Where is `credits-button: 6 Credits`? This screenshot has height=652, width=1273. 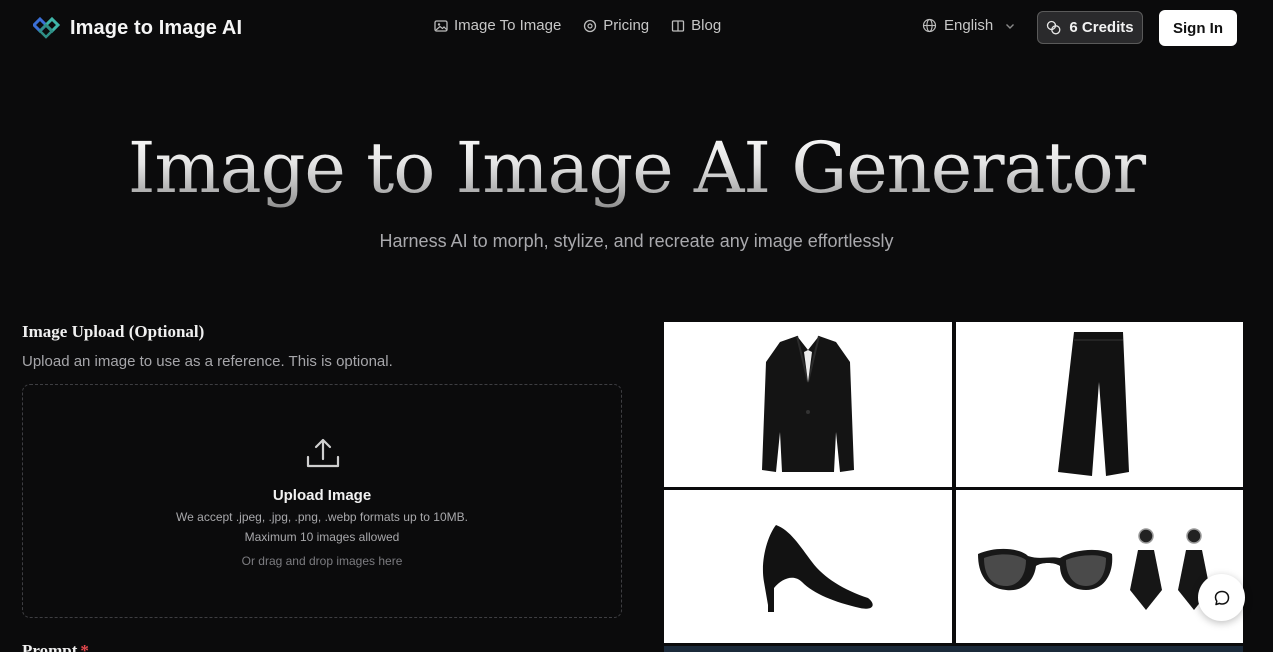
credits-button: 6 Credits is located at coordinates (1090, 27).